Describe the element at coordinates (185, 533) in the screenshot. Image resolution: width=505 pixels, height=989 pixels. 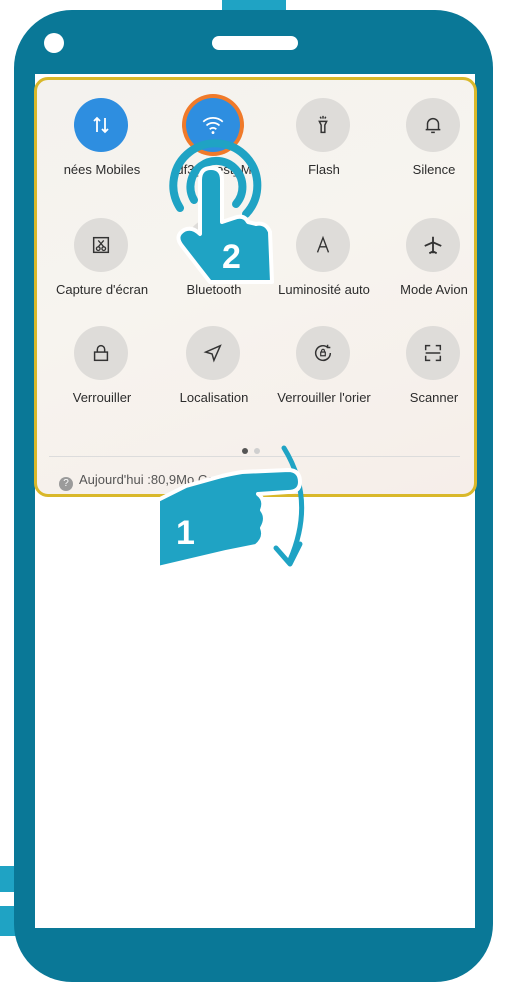
I see `step-number-1: 1` at that location.